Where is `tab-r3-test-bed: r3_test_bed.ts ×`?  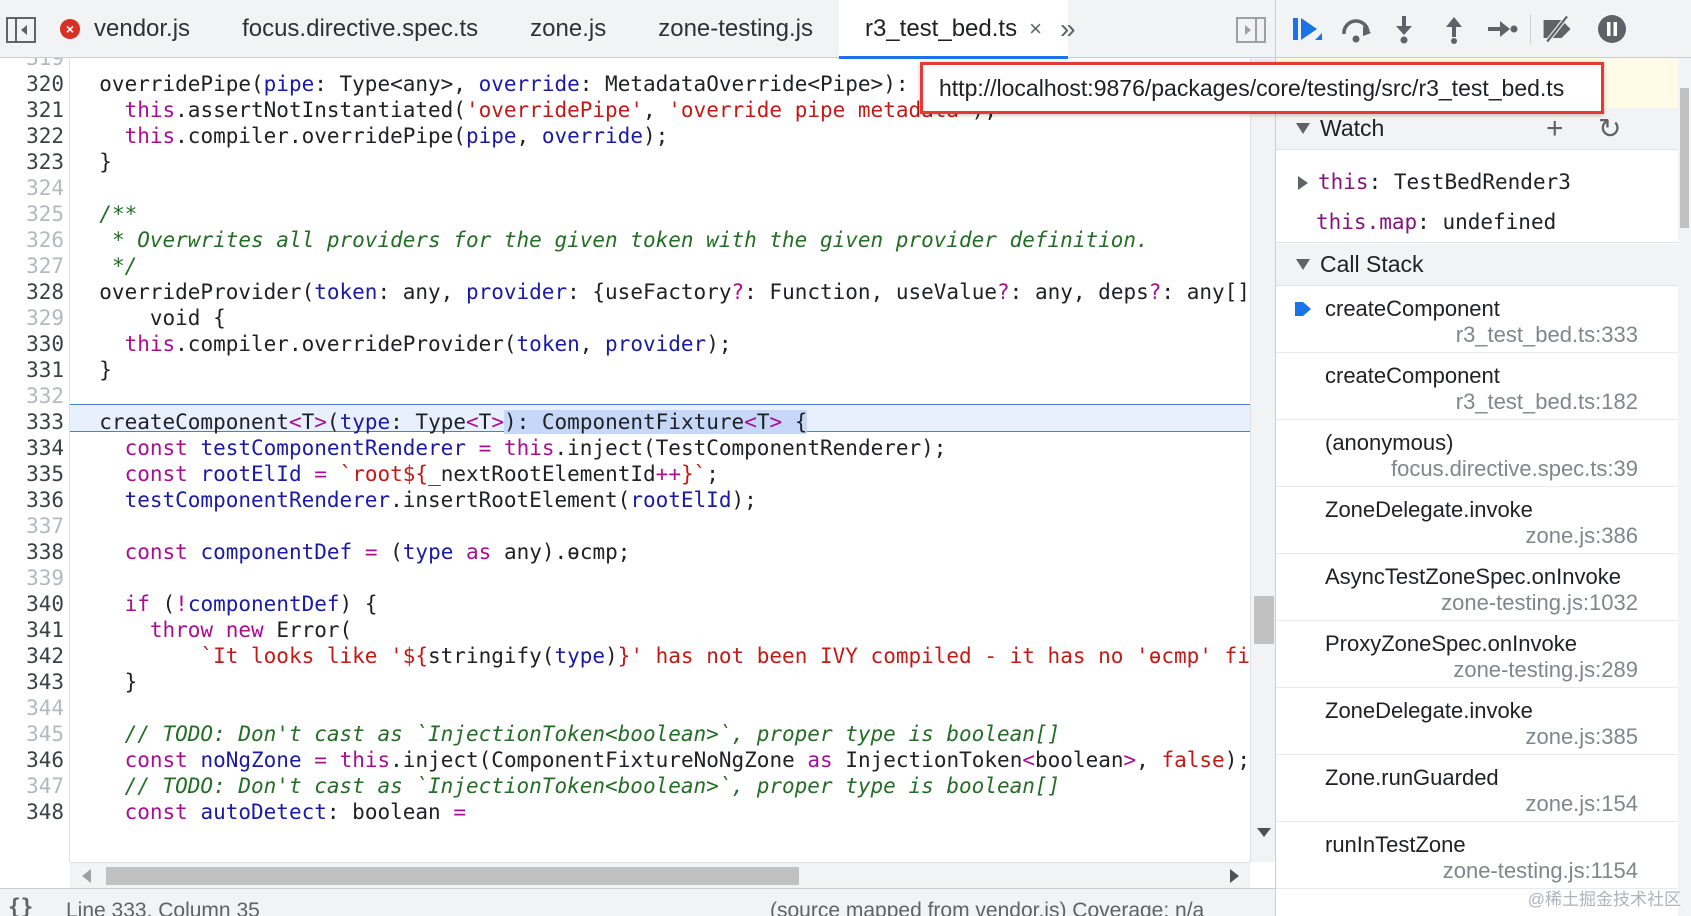 tab-r3-test-bed: r3_test_bed.ts × is located at coordinates (953, 29).